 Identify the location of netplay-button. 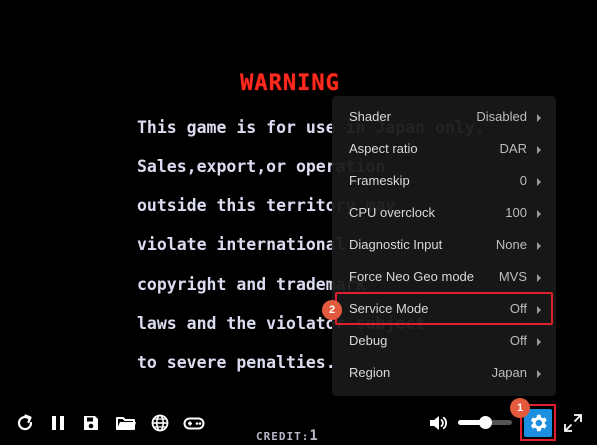
(160, 423).